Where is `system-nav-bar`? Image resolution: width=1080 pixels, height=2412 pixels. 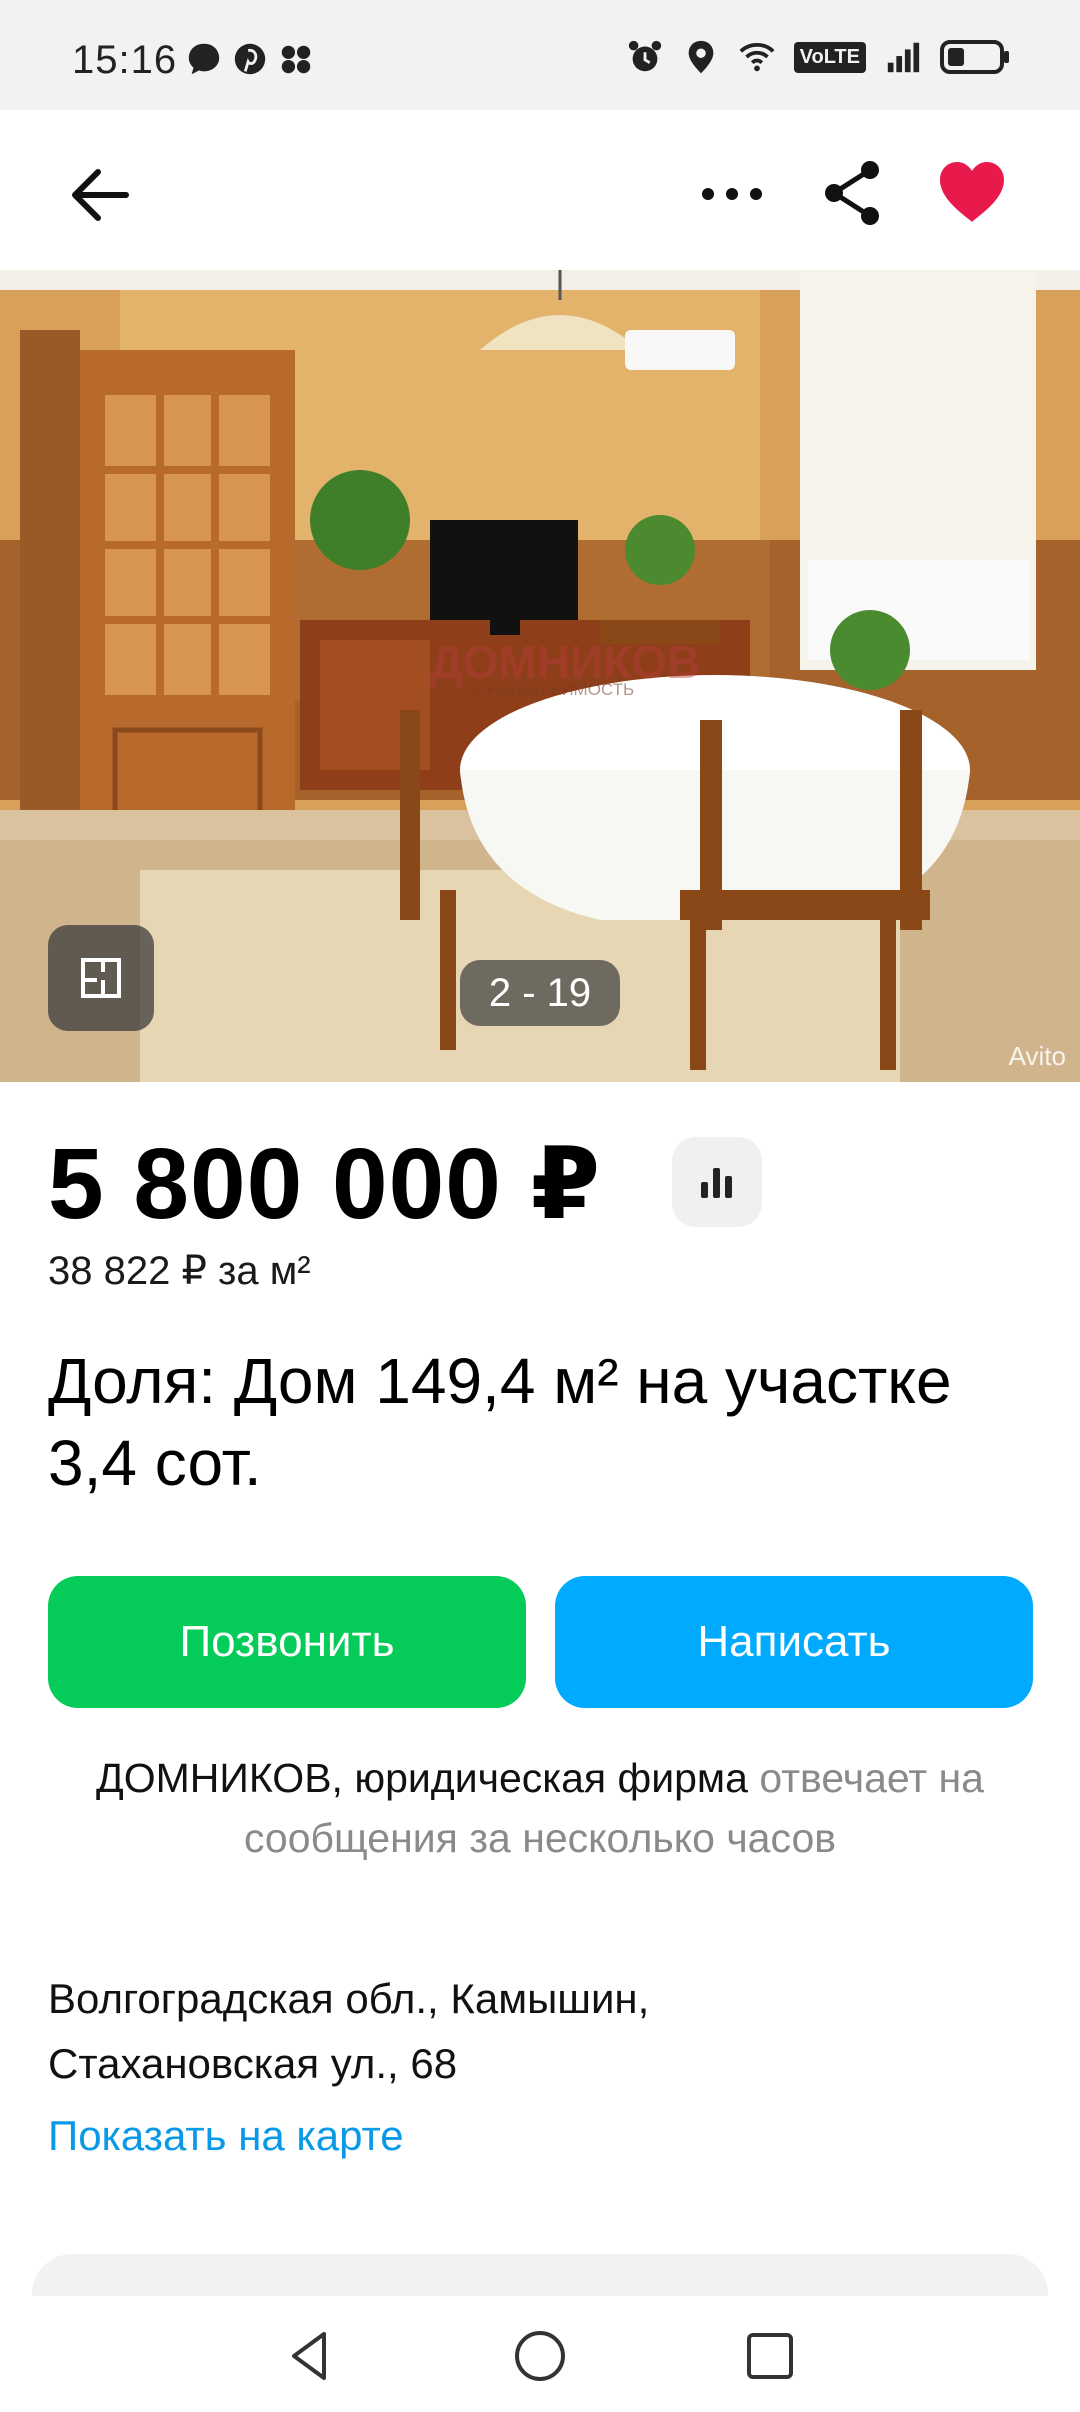 system-nav-bar is located at coordinates (540, 2354).